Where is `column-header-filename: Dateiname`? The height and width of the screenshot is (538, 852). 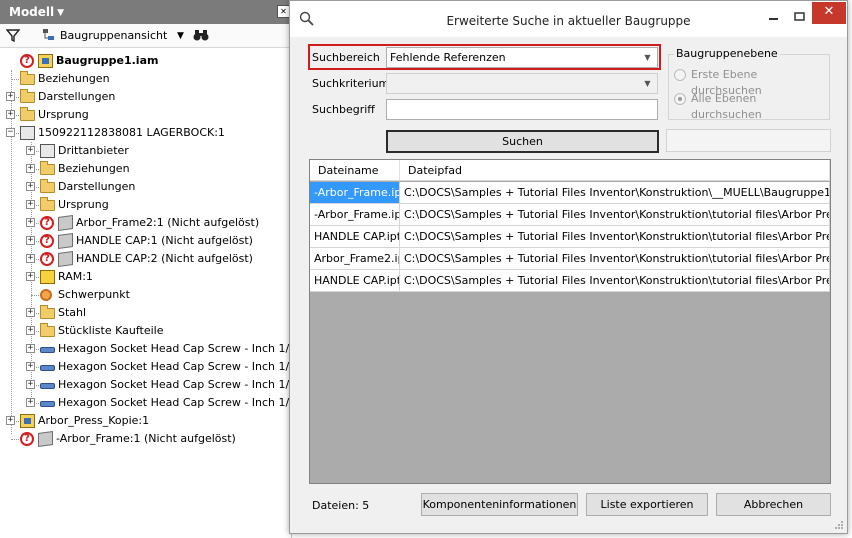 column-header-filename: Dateiname is located at coordinates (355, 170).